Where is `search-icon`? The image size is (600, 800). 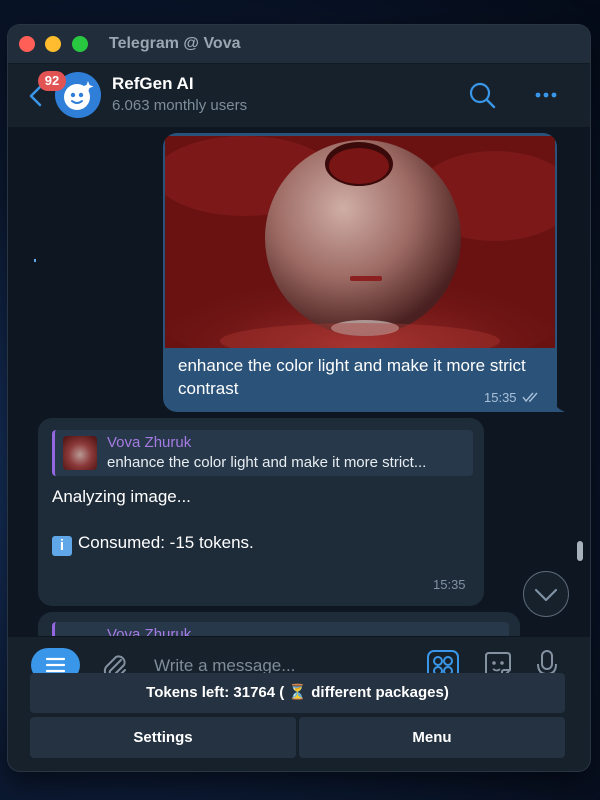
search-icon is located at coordinates (482, 95).